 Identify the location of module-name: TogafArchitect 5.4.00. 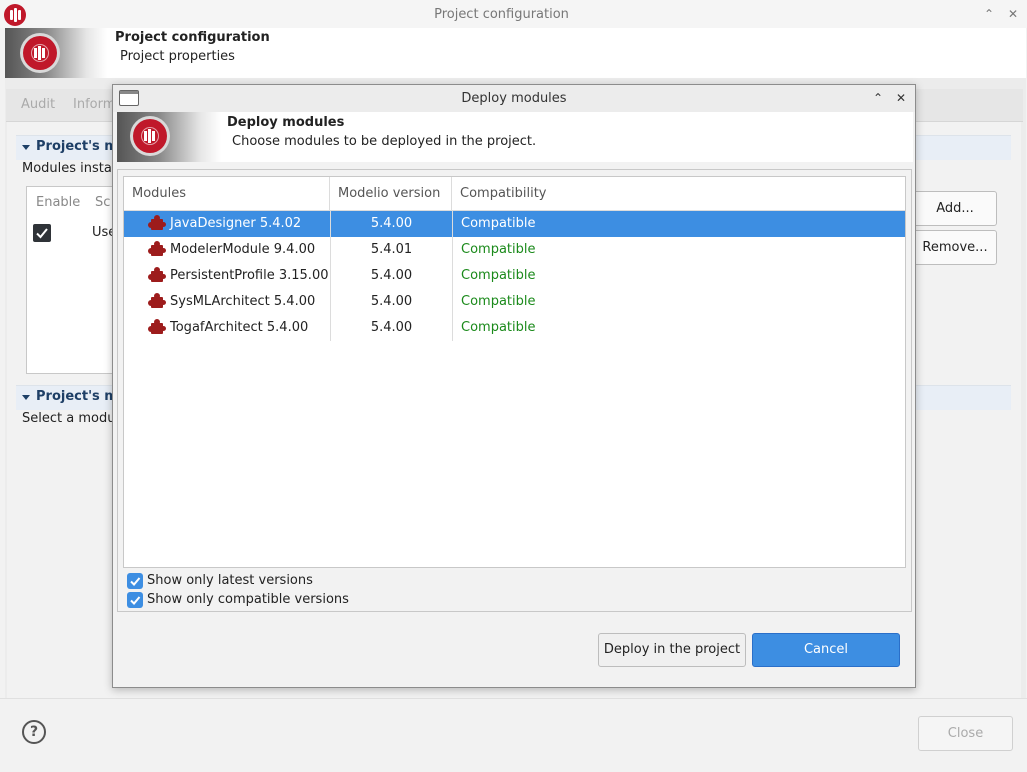
(239, 327).